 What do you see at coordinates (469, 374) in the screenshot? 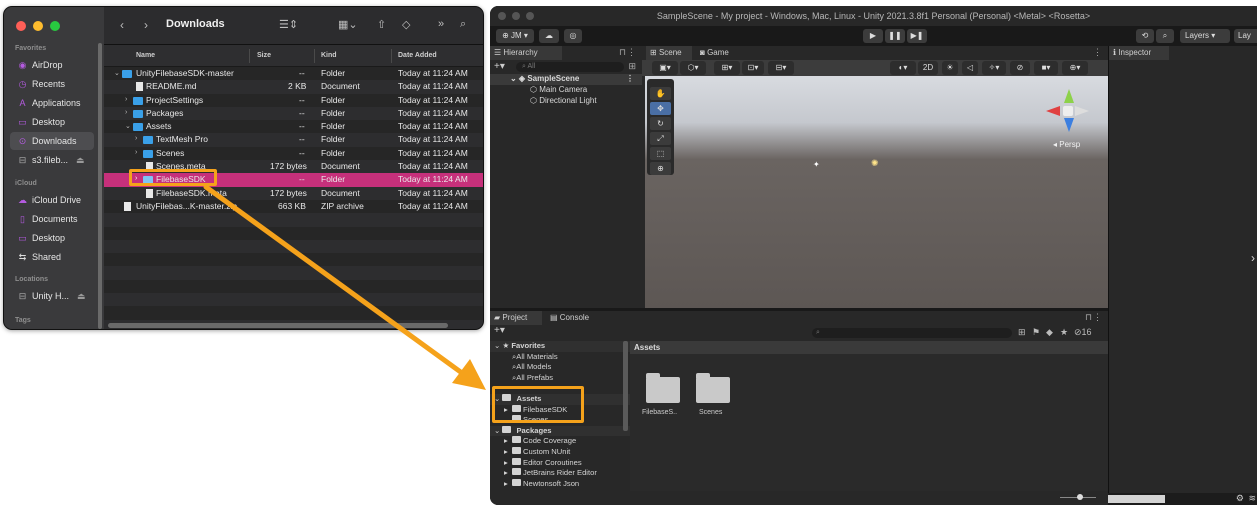
I see `arrow-head` at bounding box center [469, 374].